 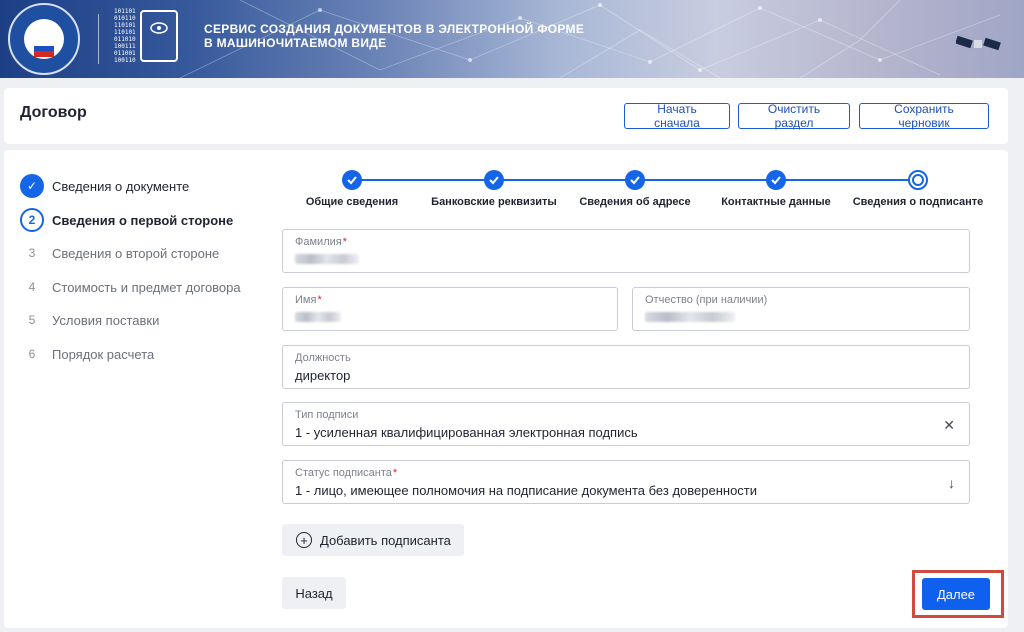 What do you see at coordinates (951, 483) in the screenshot?
I see `arrow-down-icon: ↓` at bounding box center [951, 483].